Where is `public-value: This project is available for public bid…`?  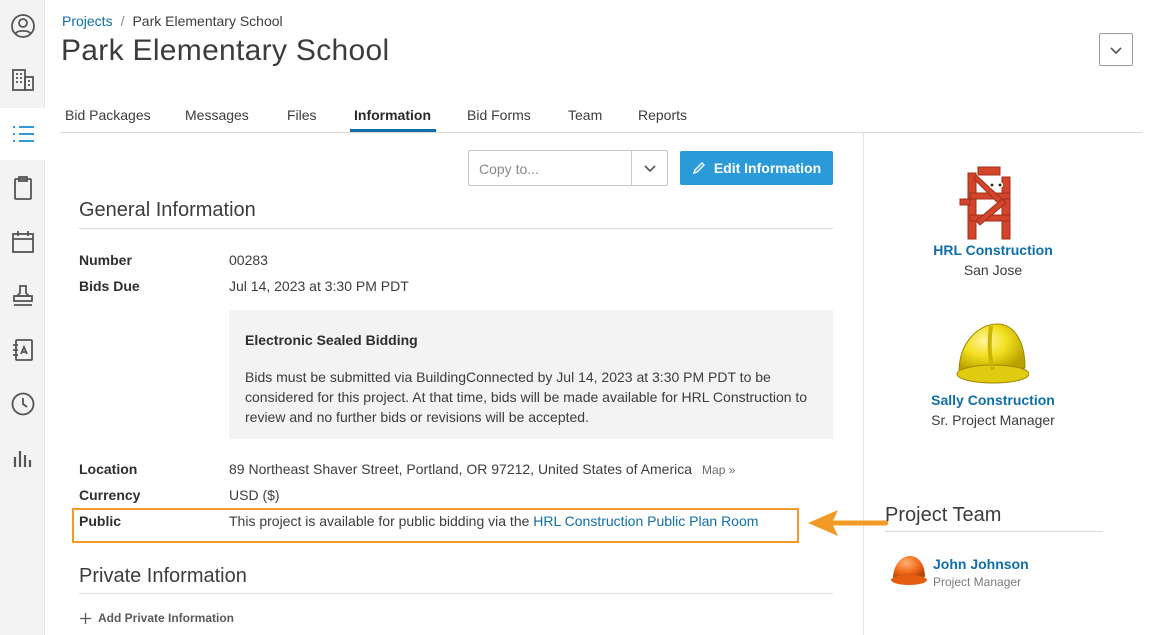
public-value: This project is available for public bid… is located at coordinates (493, 521).